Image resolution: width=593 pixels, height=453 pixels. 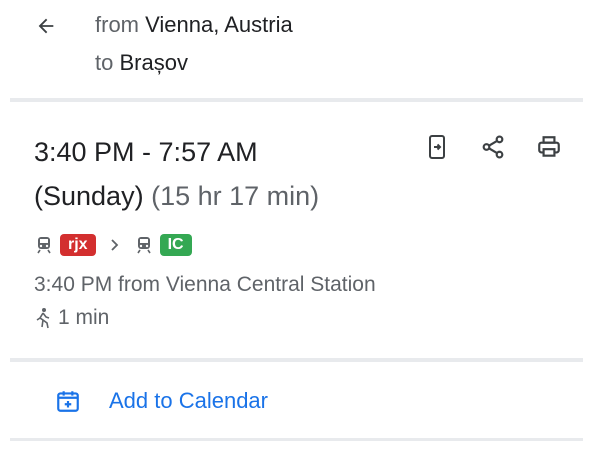 What do you see at coordinates (219, 24) in the screenshot?
I see `from-place: Vienna, Austria` at bounding box center [219, 24].